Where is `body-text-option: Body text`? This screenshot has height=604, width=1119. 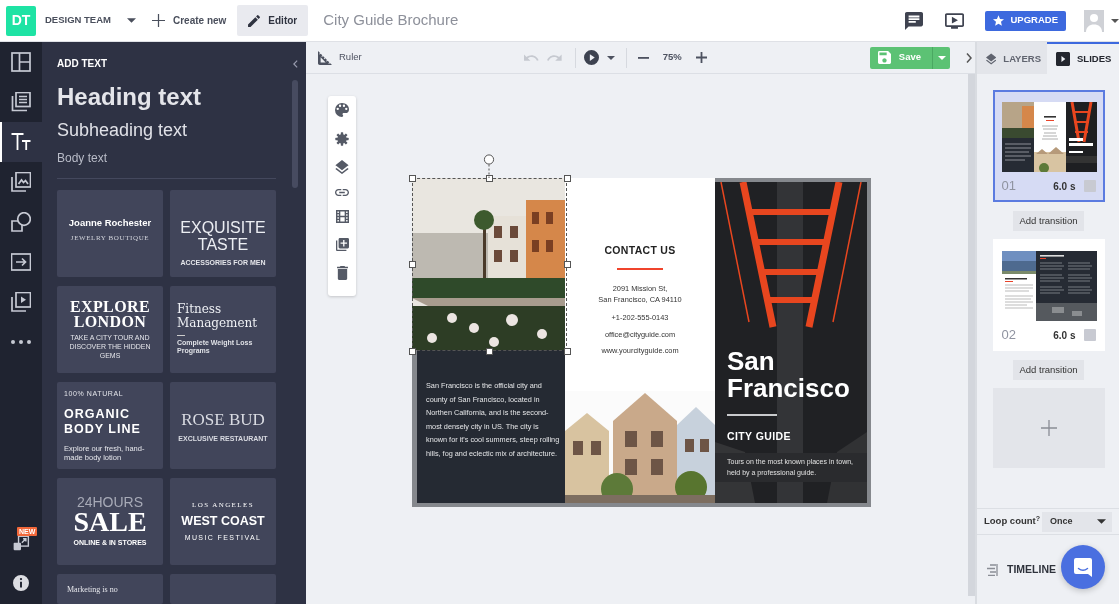
body-text-option: Body text is located at coordinates (82, 158).